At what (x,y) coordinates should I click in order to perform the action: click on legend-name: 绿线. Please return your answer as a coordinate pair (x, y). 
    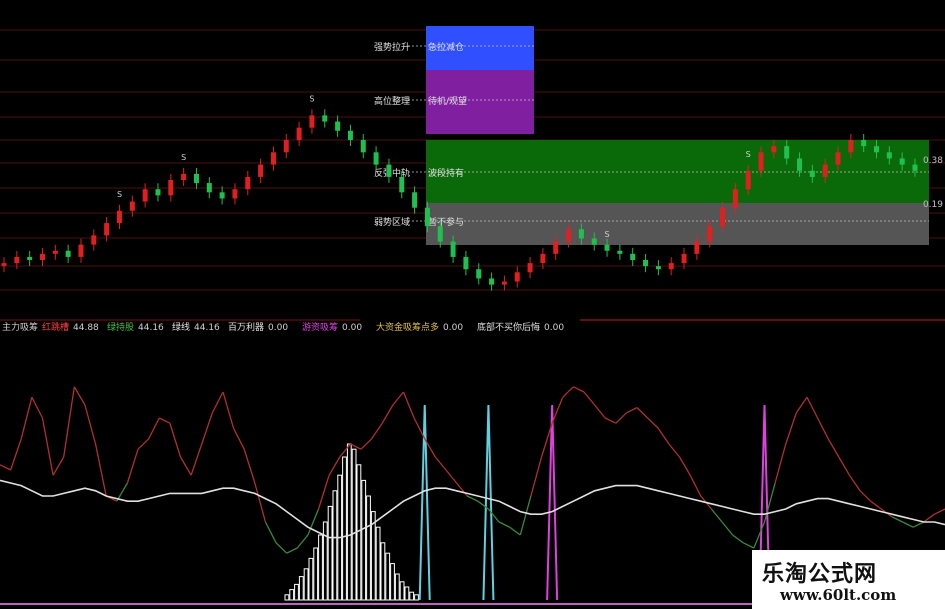
    Looking at the image, I should click on (181, 327).